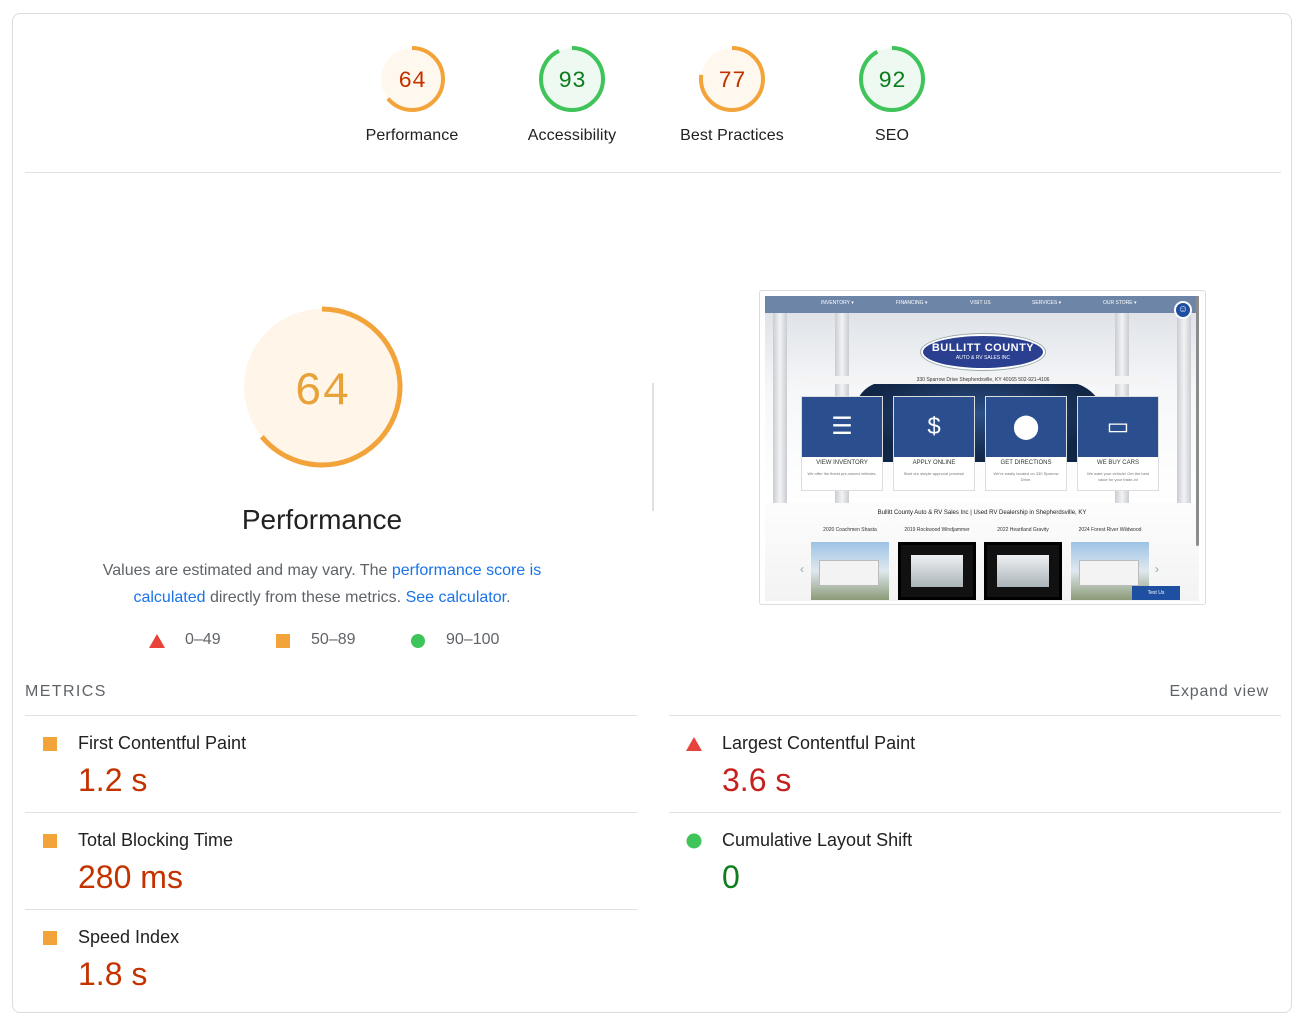  I want to click on rv-name: 2024 Forest River Wildwood, so click(1110, 530).